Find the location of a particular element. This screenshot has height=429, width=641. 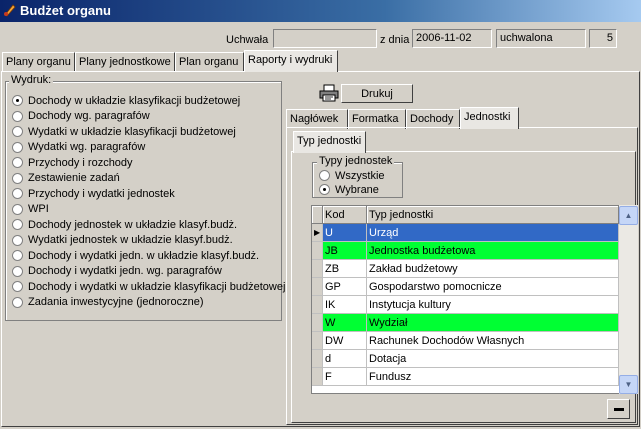

print-button: Drukuj is located at coordinates (377, 93).